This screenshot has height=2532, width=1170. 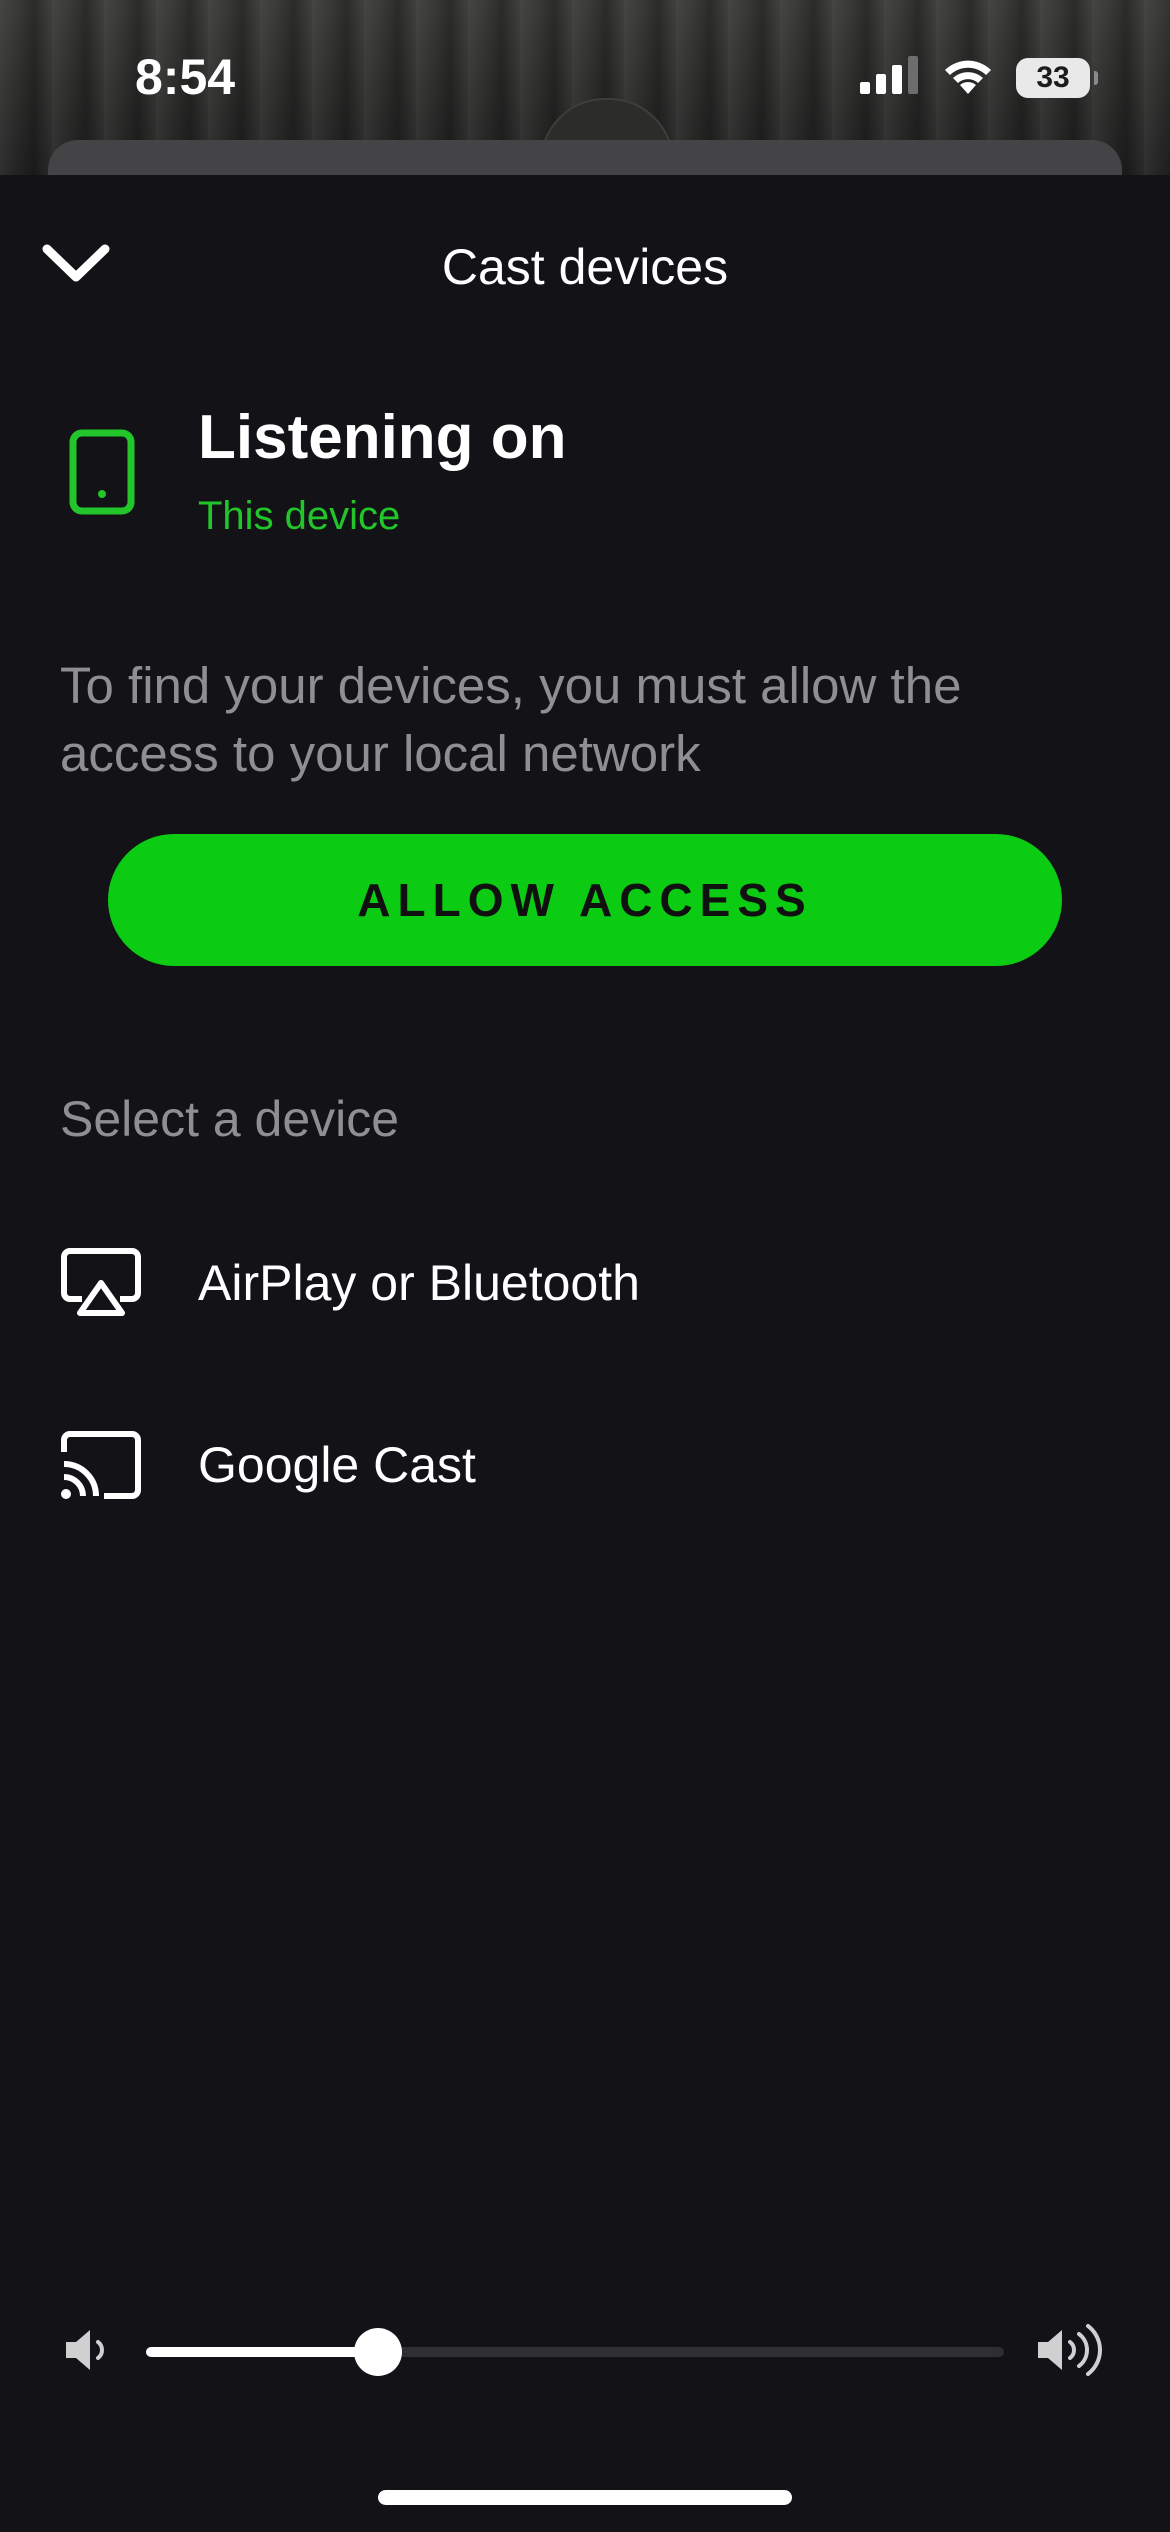 What do you see at coordinates (585, 900) in the screenshot?
I see `allow-access-button: ALLOW ACCESS` at bounding box center [585, 900].